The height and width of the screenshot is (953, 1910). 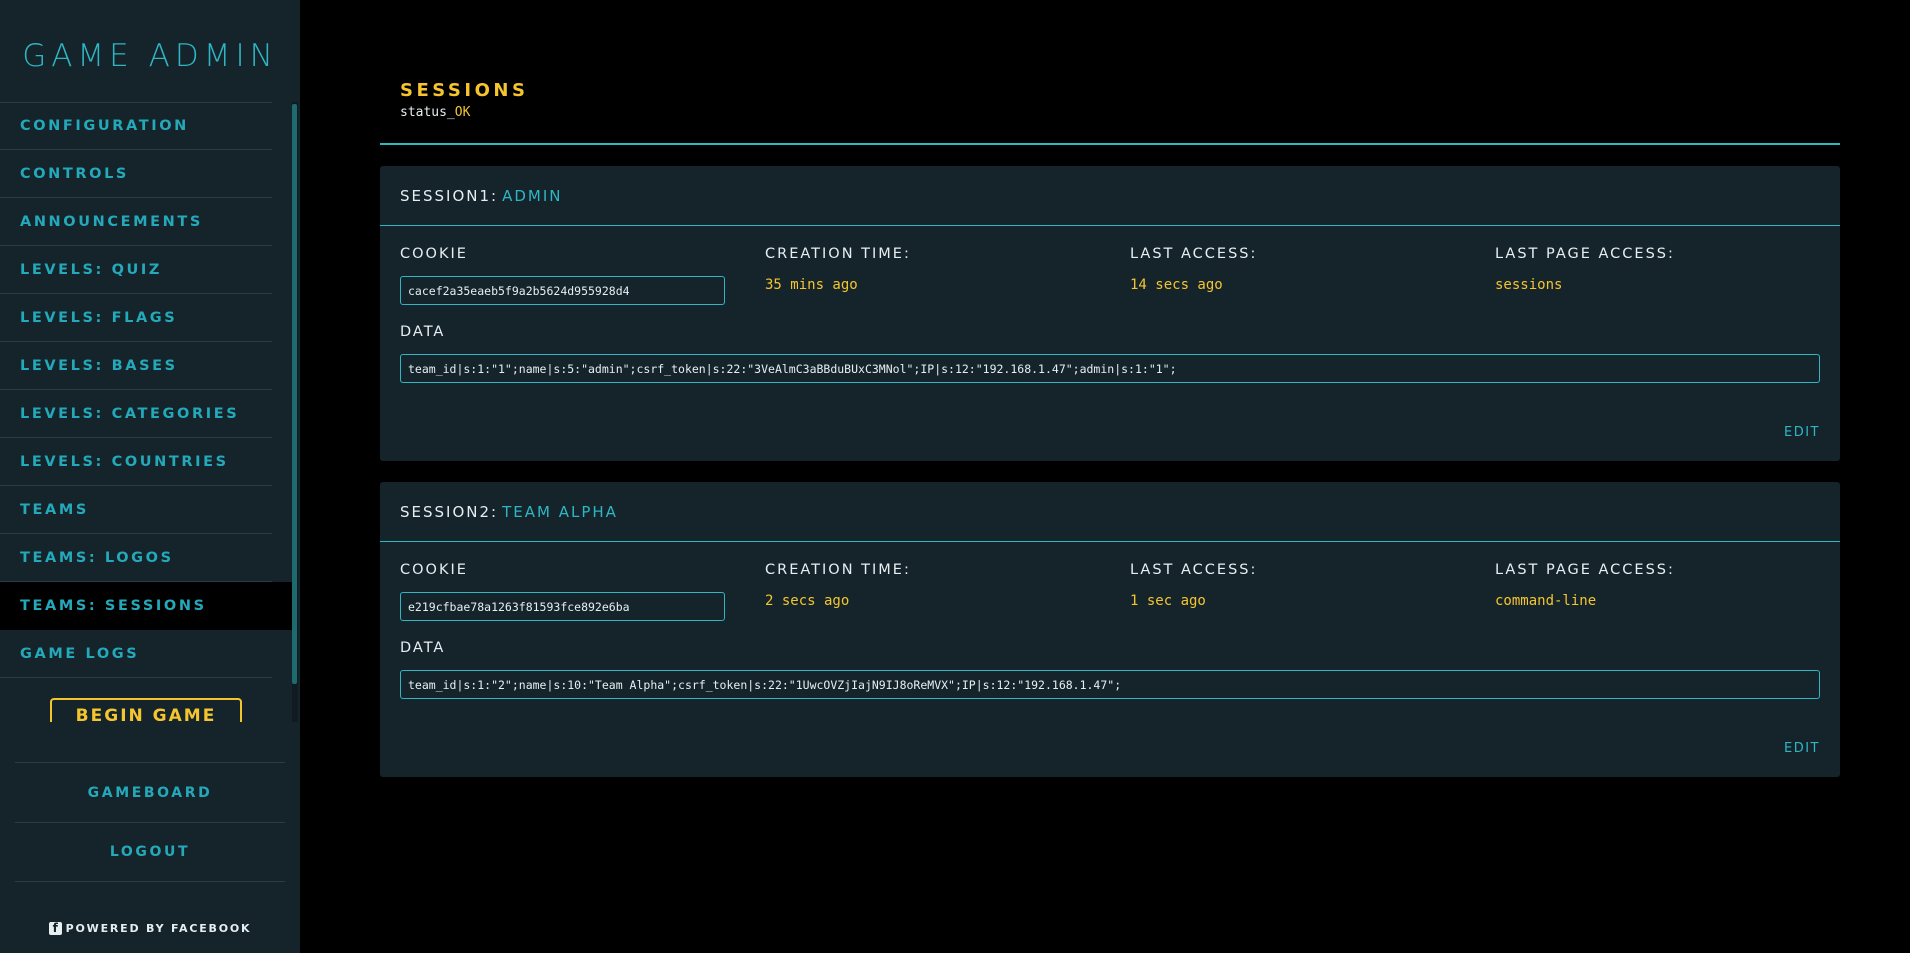 I want to click on brand-title: GAME ADMIN, so click(x=150, y=56).